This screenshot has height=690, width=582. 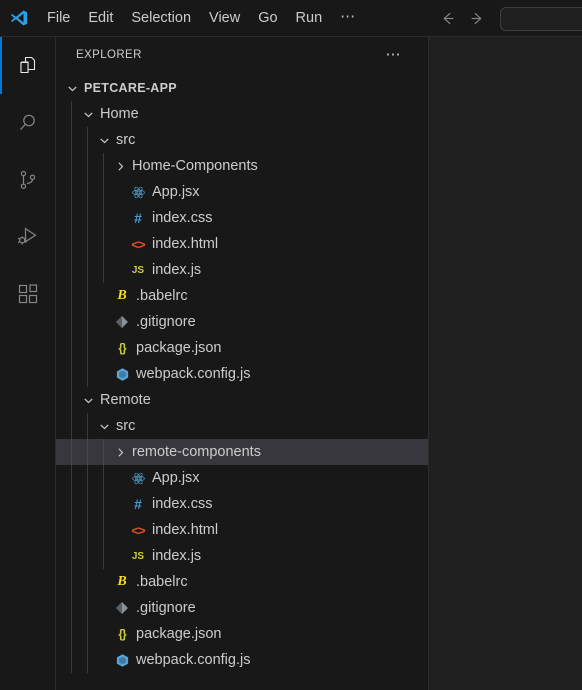 What do you see at coordinates (224, 18) in the screenshot?
I see `menu-item-view: View` at bounding box center [224, 18].